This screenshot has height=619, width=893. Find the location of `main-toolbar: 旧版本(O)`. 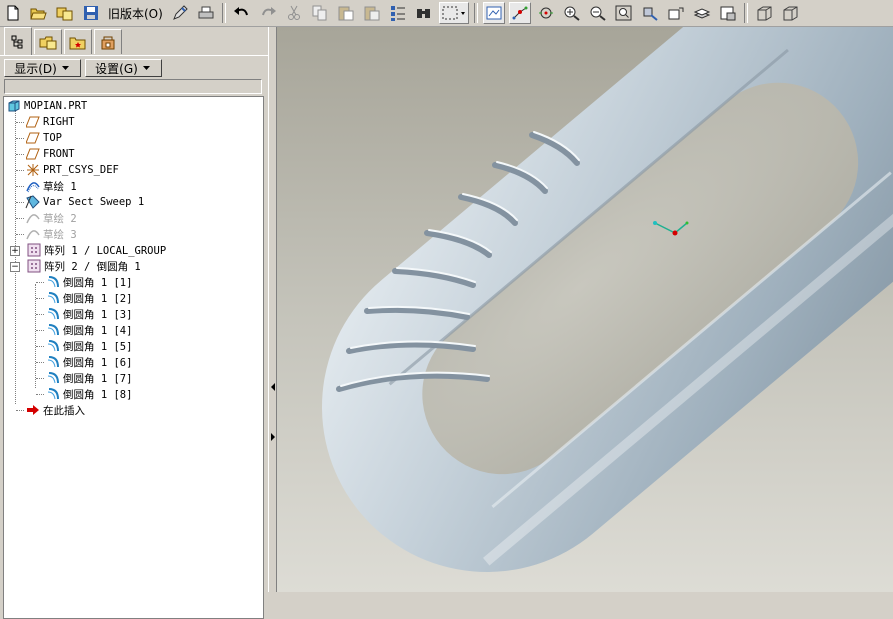

main-toolbar: 旧版本(O) is located at coordinates (446, 13).